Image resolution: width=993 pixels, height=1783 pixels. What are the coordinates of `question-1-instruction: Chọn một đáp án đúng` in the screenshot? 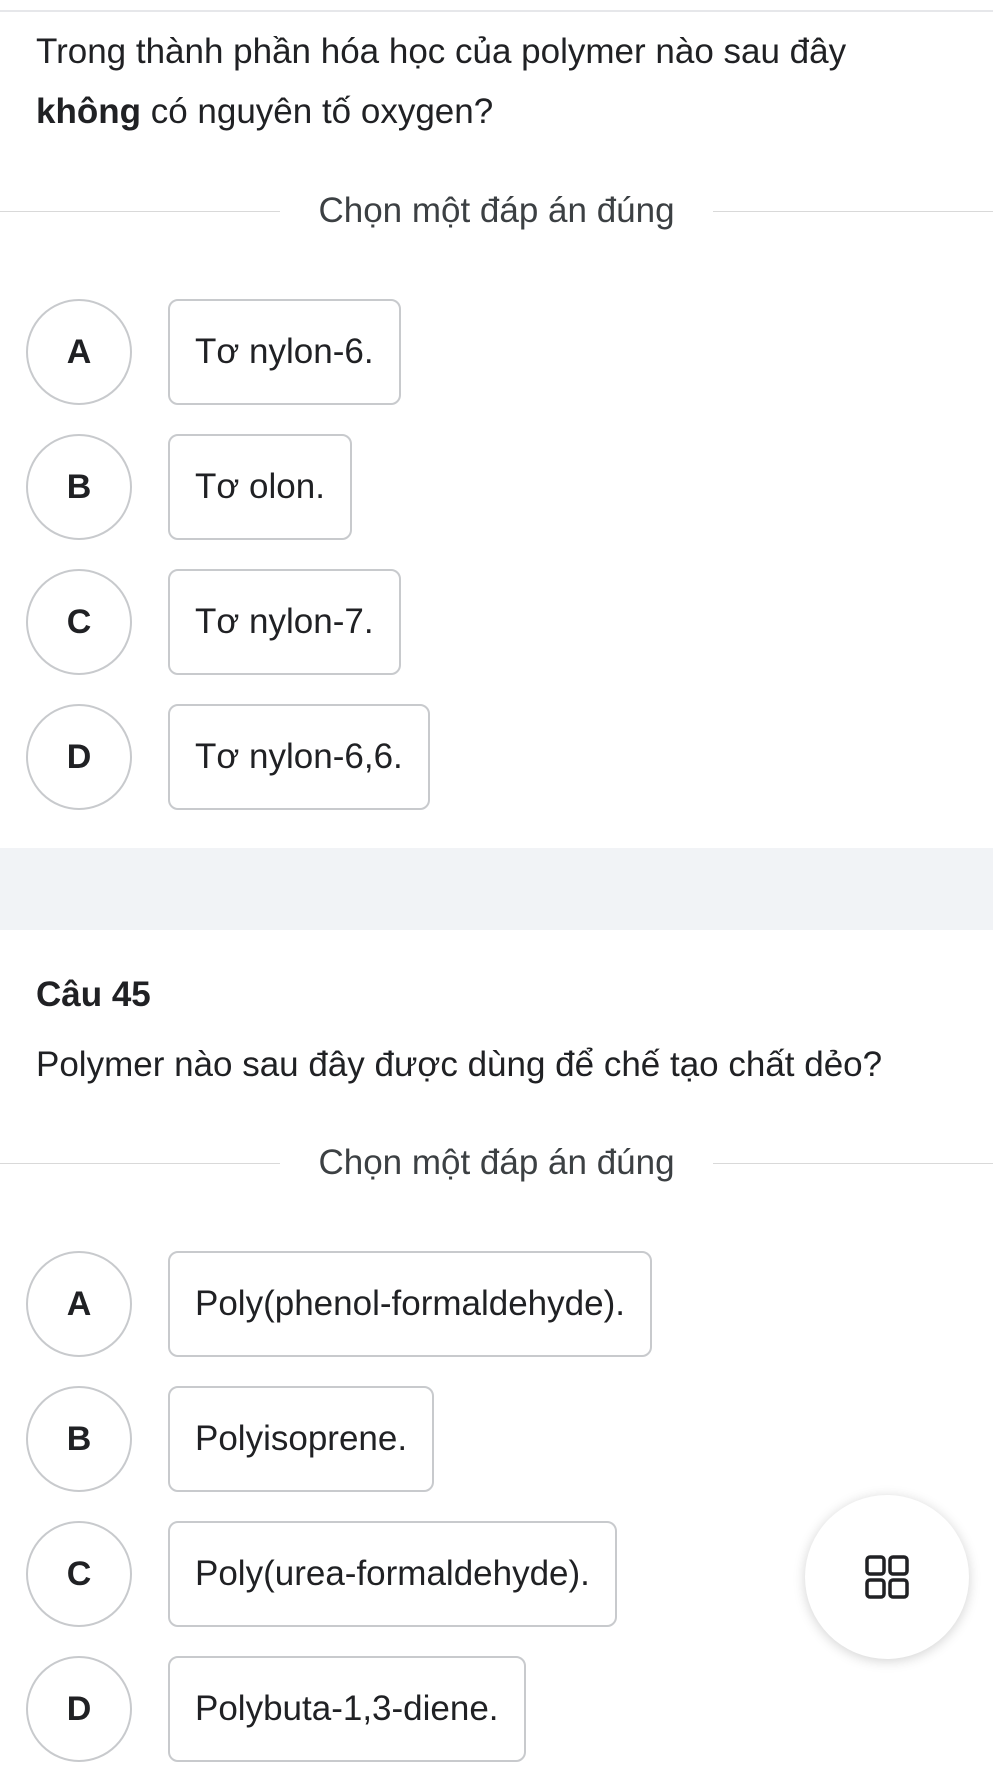 It's located at (496, 210).